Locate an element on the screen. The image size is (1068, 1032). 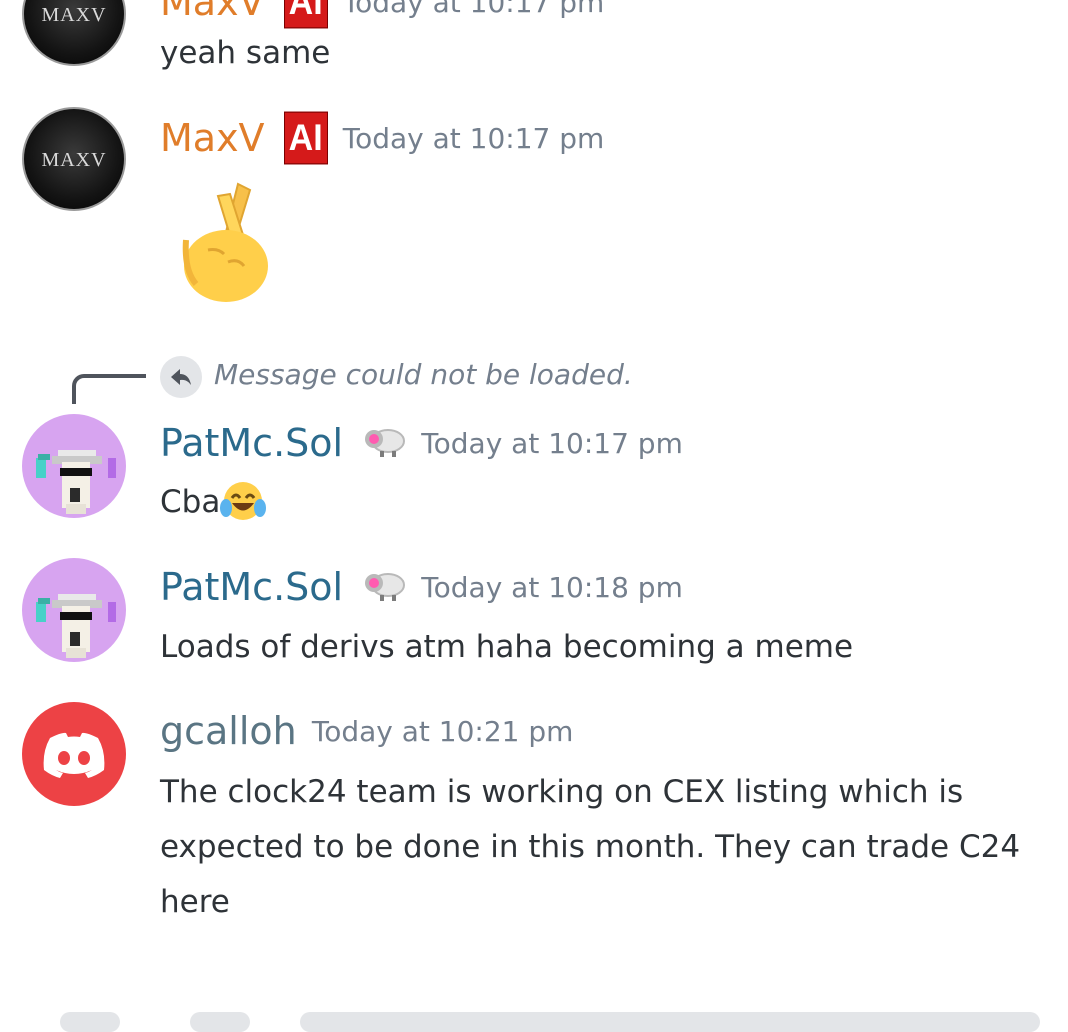
timestamp: Today at 10:18 pm is located at coordinates (552, 587).